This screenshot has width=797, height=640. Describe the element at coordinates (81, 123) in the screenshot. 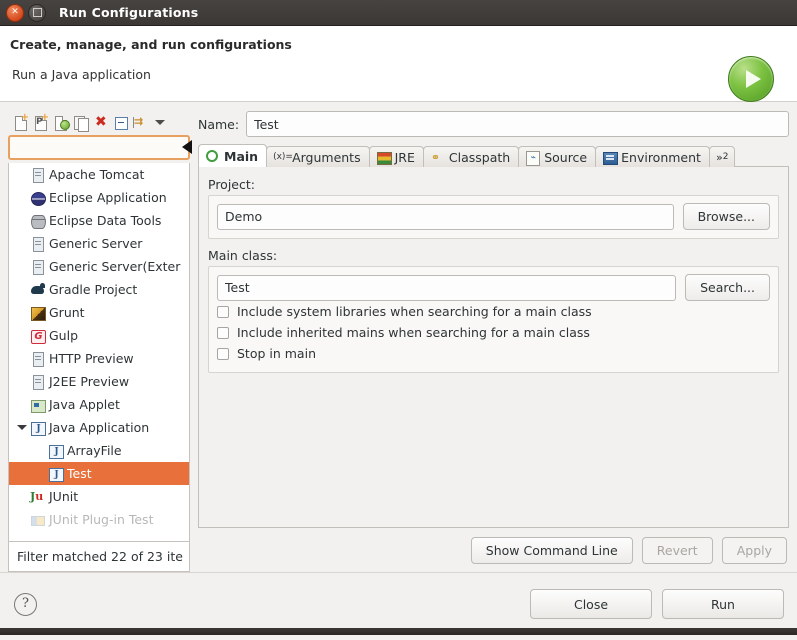

I see `duplicate-icon` at that location.